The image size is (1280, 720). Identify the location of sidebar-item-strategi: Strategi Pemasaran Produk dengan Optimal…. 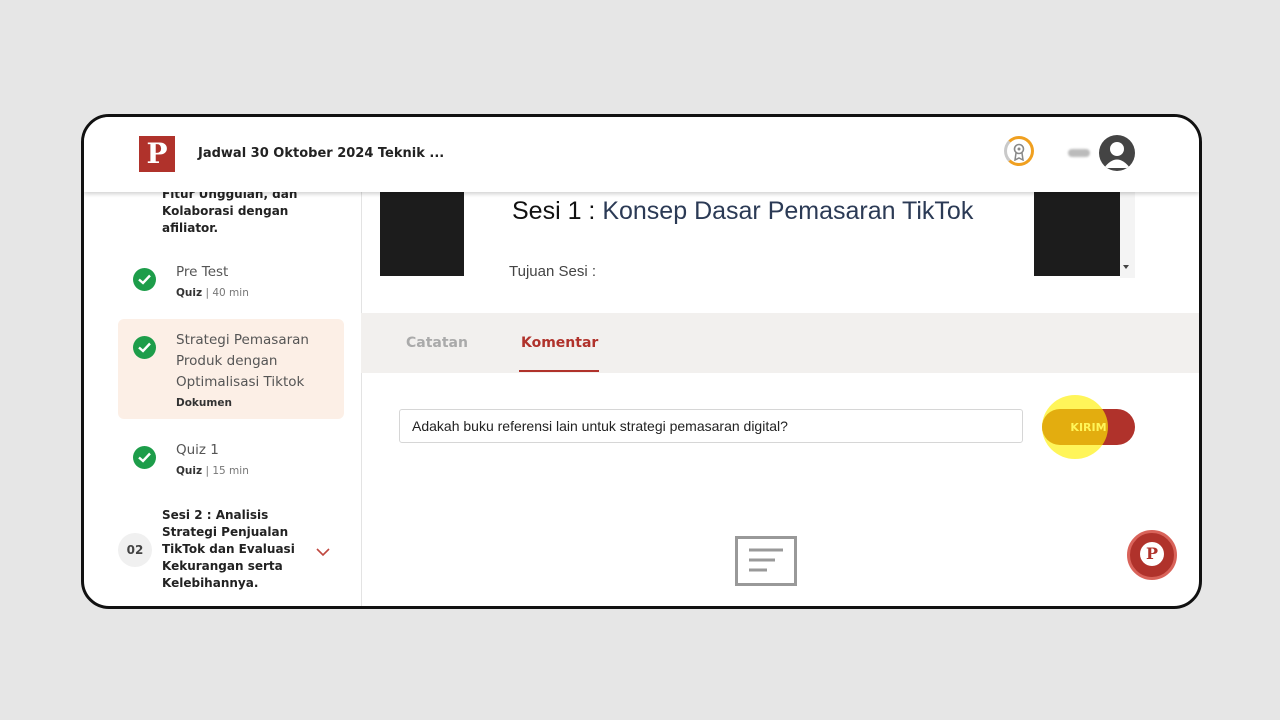
(251, 361).